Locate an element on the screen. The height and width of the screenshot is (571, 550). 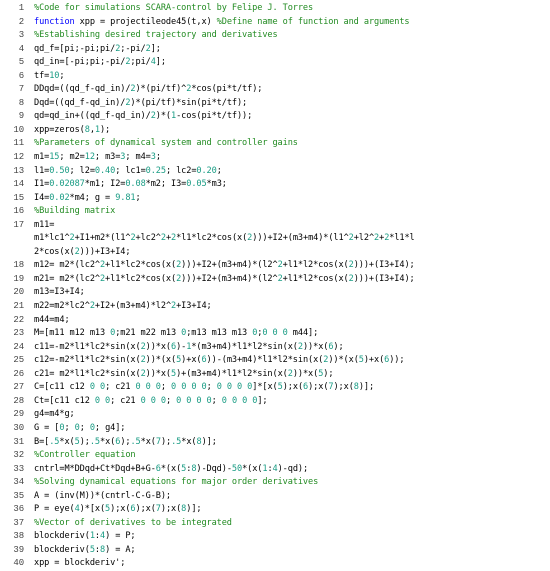
comment-token: %Controller equation is located at coordinates (85, 455).